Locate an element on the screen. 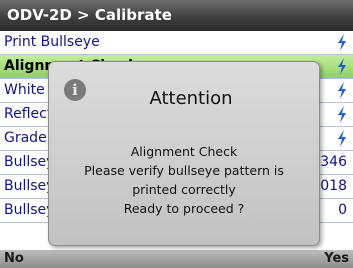 The width and height of the screenshot is (353, 268). title-bar: ODV-2D > Calibrate is located at coordinates (176, 15).